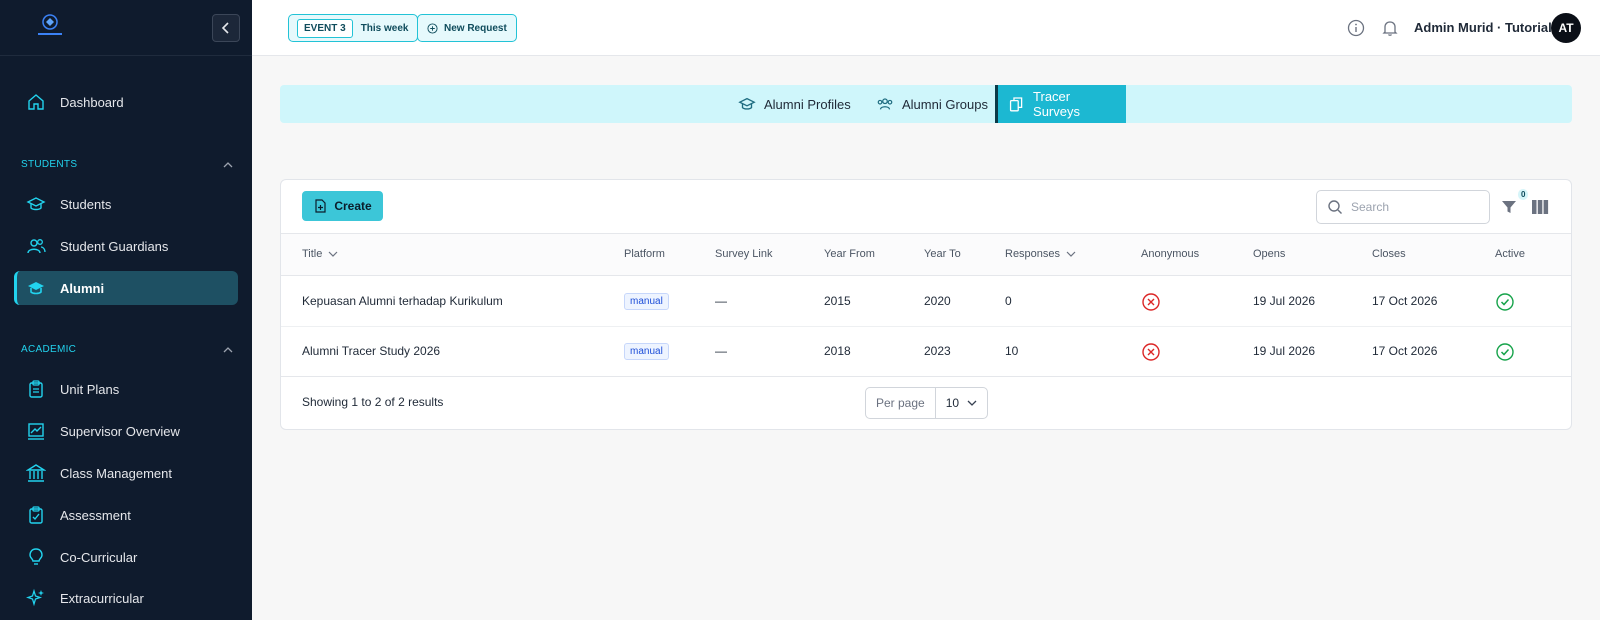  I want to click on presentation-chart-icon, so click(36, 431).